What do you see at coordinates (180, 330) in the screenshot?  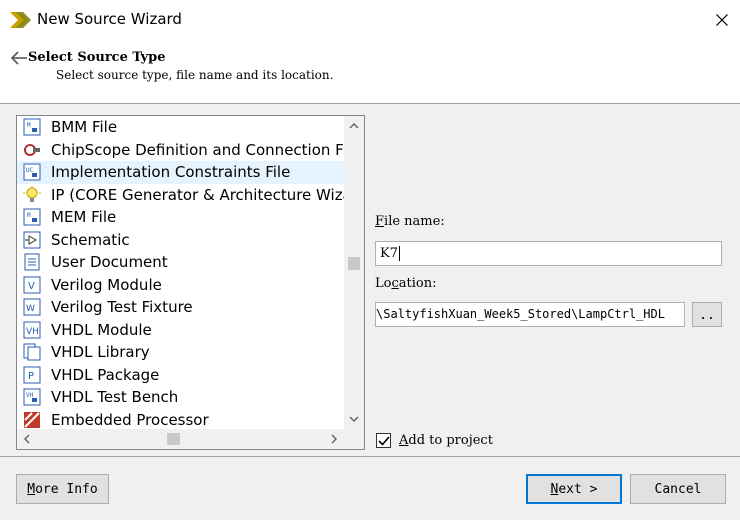 I see `source-type-item: VH VHDL Module` at bounding box center [180, 330].